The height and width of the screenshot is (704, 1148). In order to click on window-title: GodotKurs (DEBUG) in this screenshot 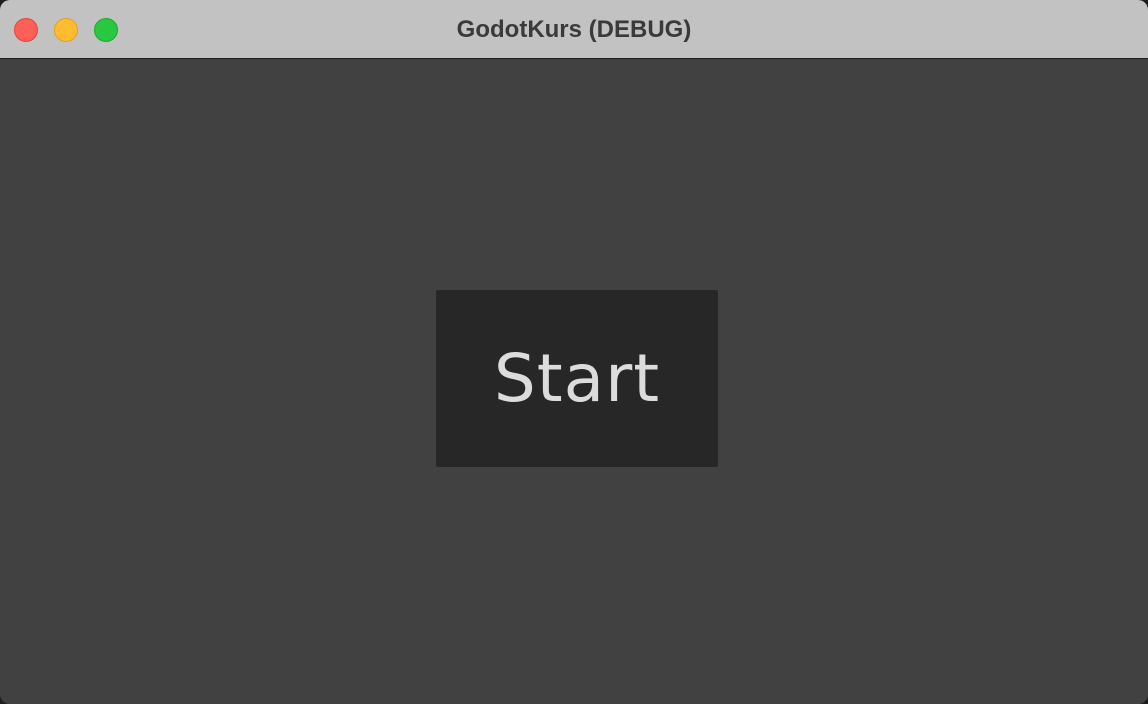, I will do `click(574, 29)`.